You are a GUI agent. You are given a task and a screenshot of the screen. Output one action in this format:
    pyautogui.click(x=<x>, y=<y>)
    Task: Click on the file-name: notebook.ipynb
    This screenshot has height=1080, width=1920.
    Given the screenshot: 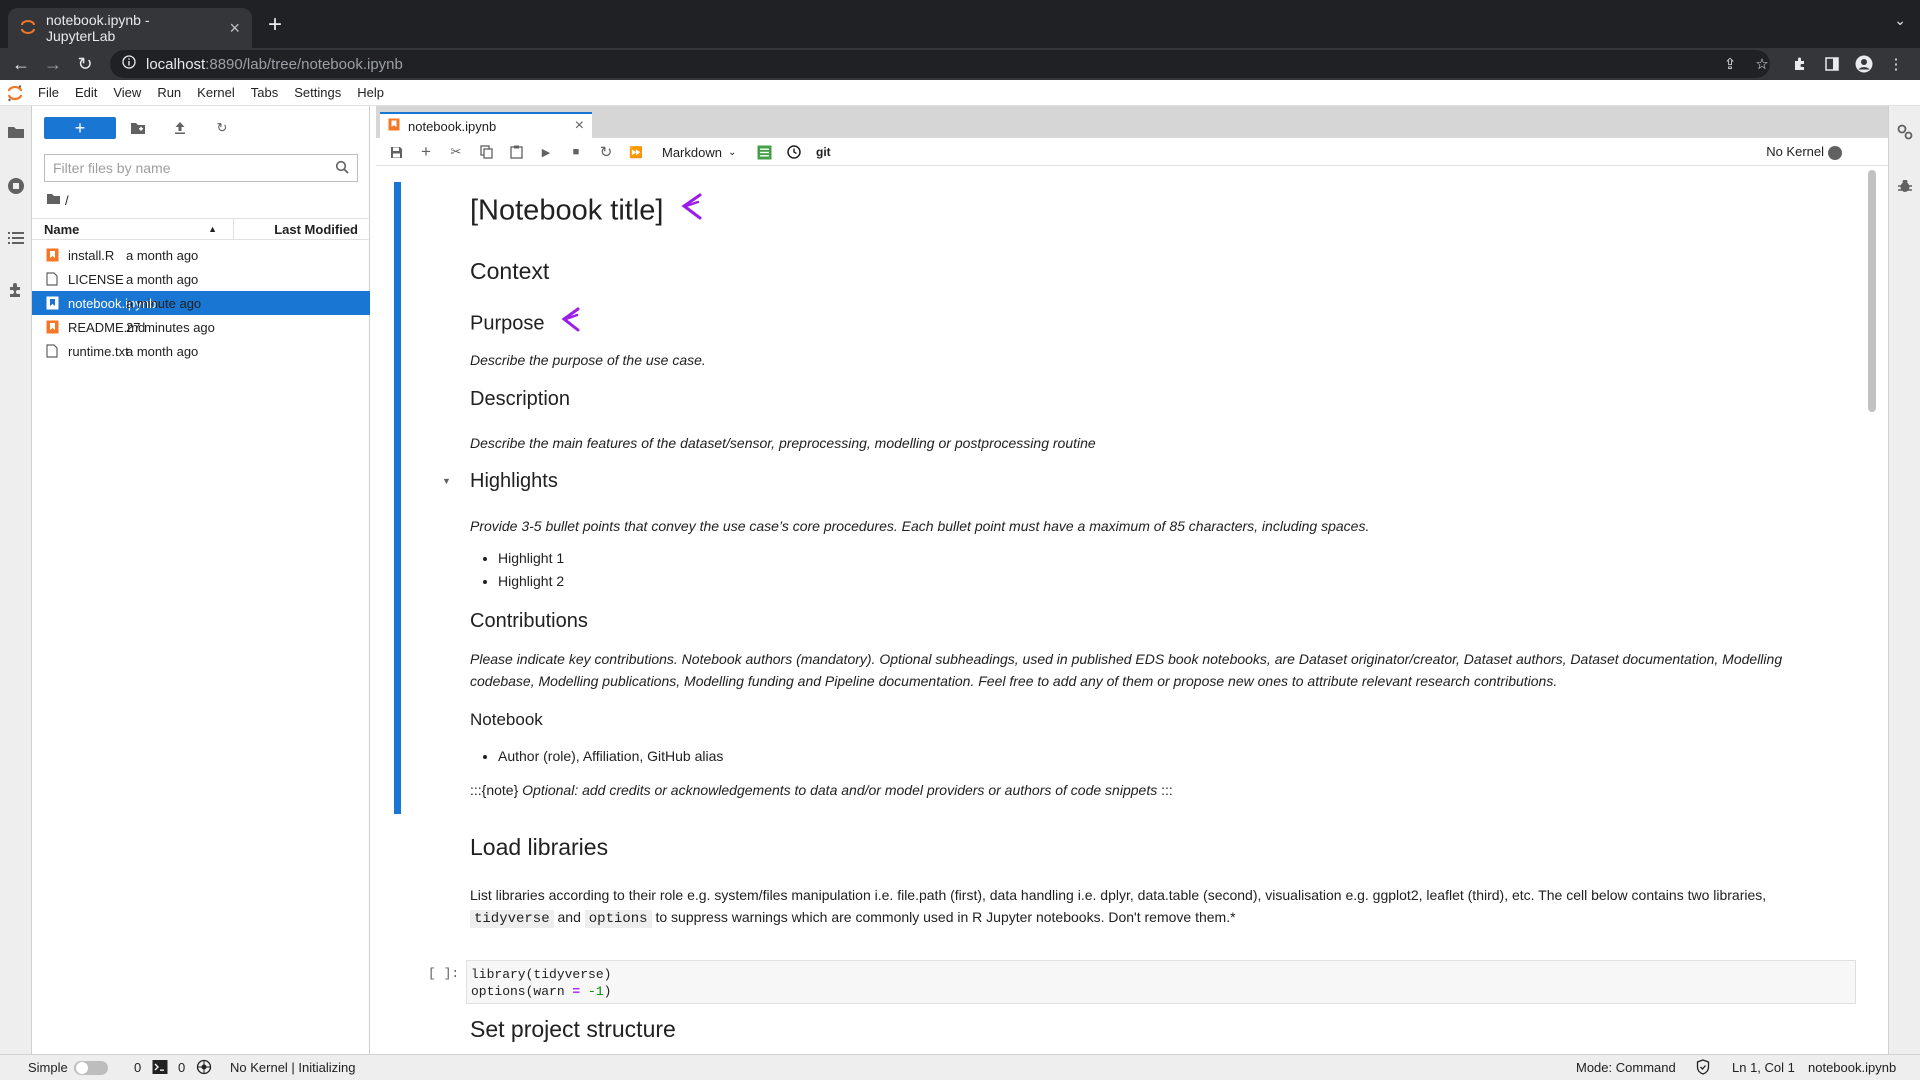 What is the action you would take?
    pyautogui.click(x=112, y=303)
    